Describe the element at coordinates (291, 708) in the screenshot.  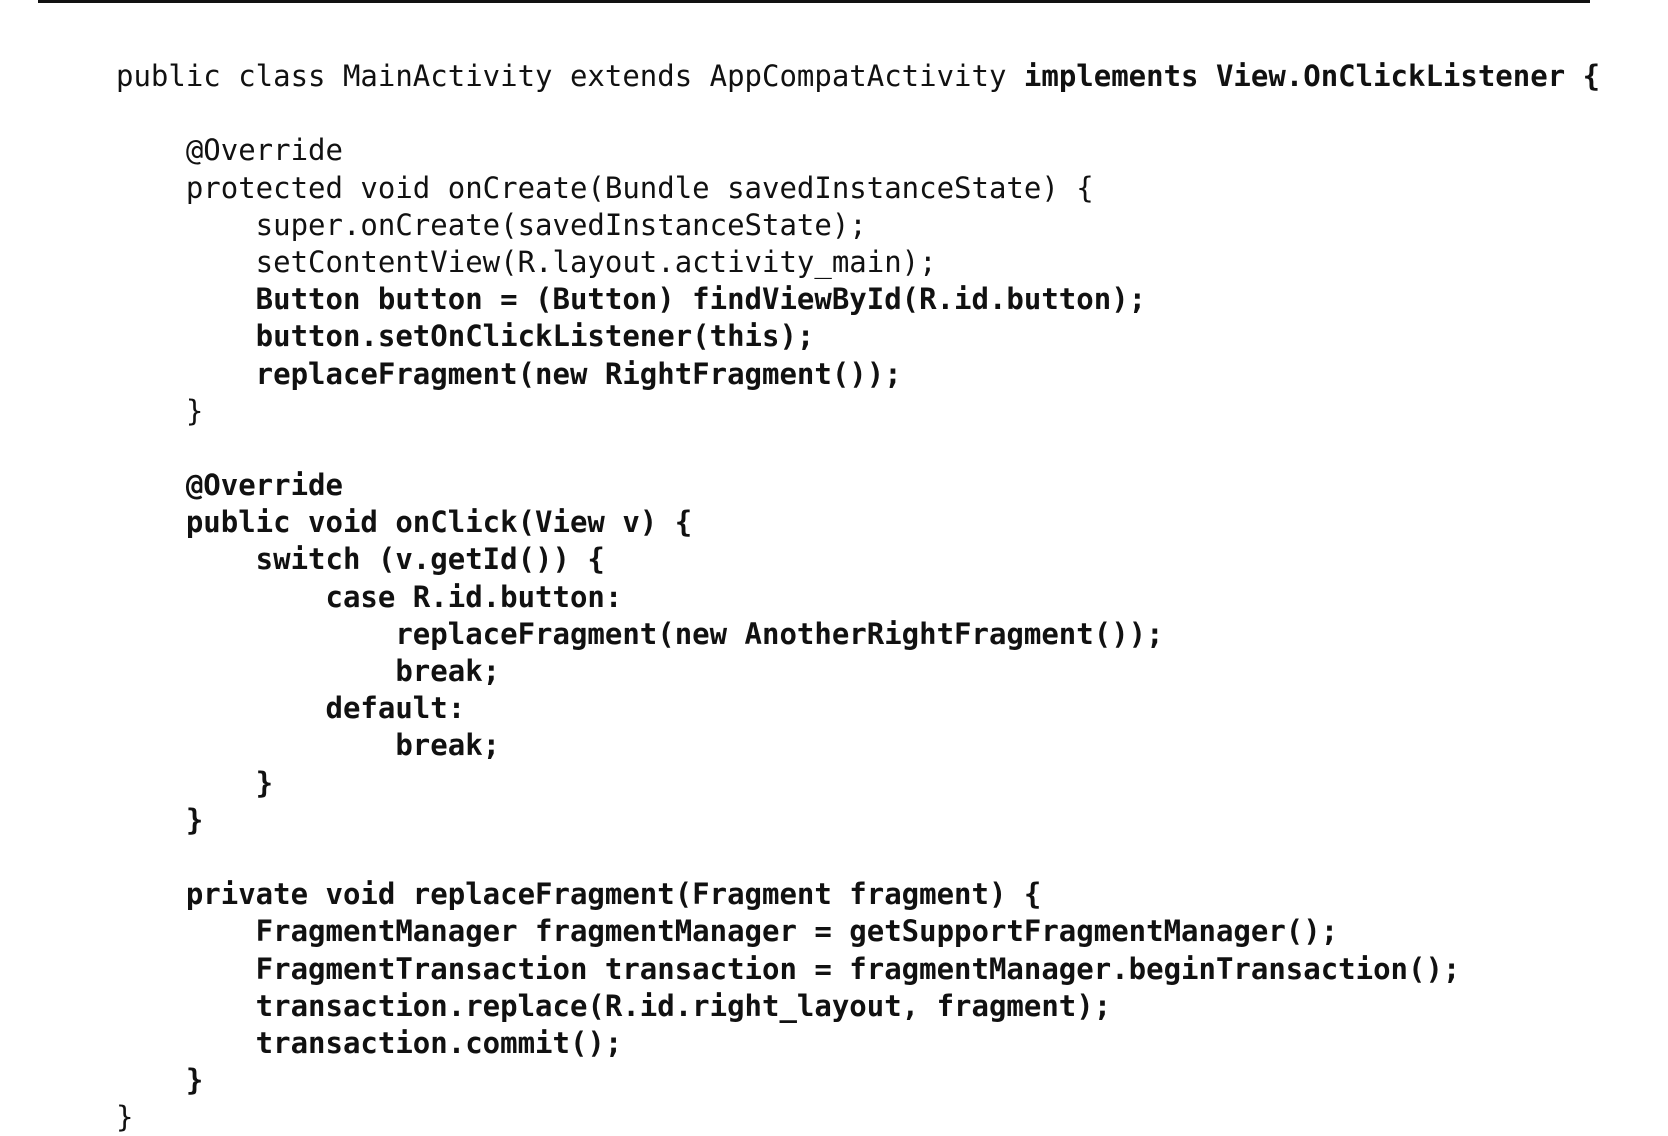
I see `code-segment: default:` at that location.